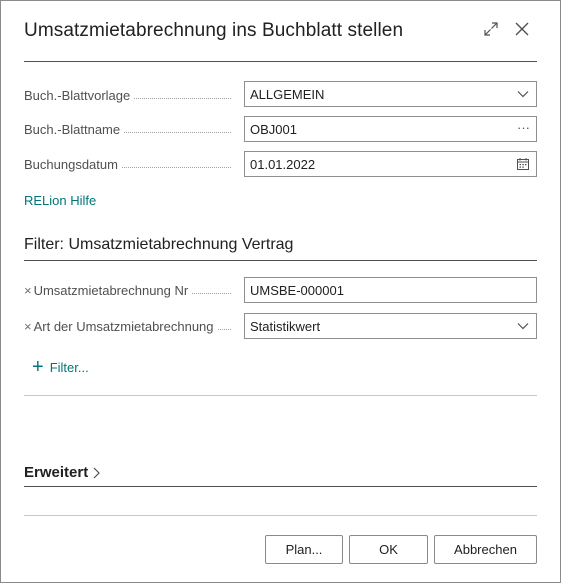 This screenshot has width=561, height=583. Describe the element at coordinates (131, 164) in the screenshot. I see `field-label-buchungsdatum: Buchungsdatum` at that location.